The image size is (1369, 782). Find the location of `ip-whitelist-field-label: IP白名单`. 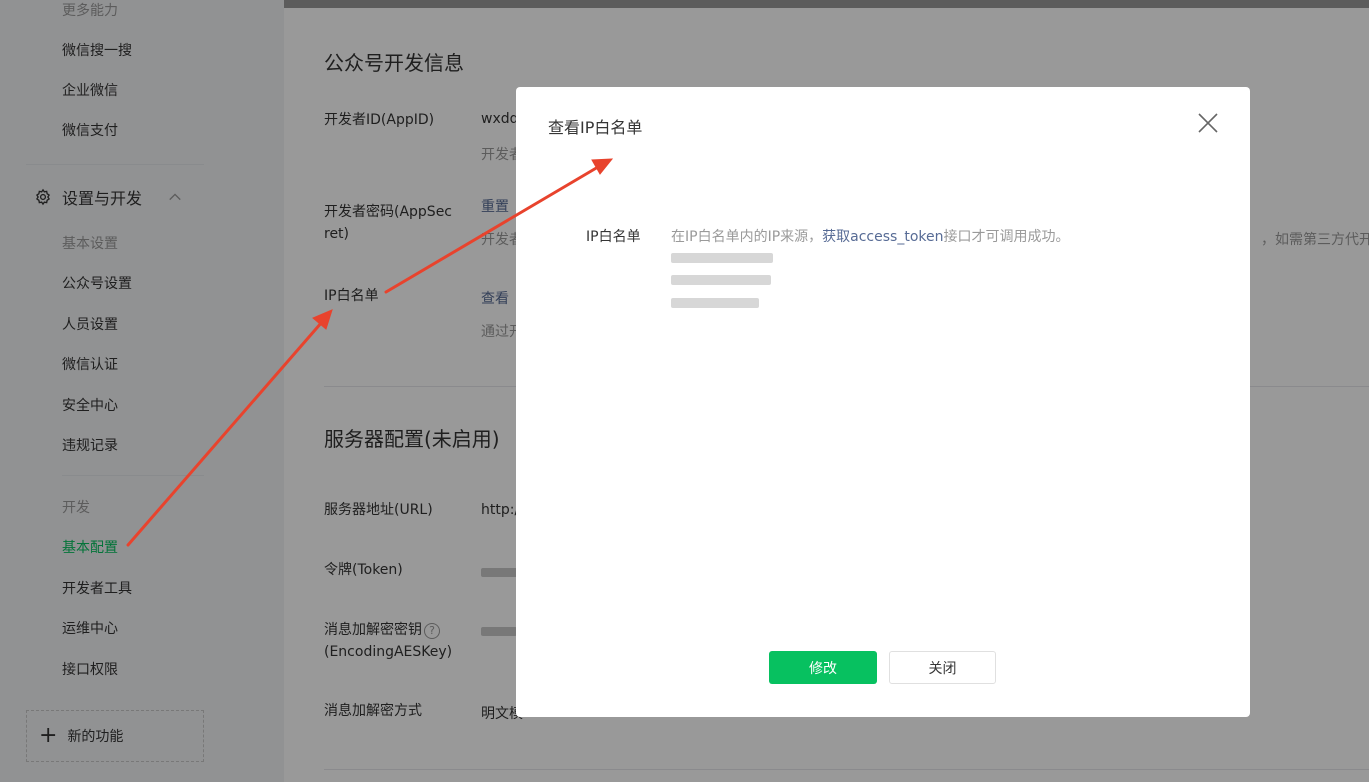

ip-whitelist-field-label: IP白名单 is located at coordinates (613, 237).